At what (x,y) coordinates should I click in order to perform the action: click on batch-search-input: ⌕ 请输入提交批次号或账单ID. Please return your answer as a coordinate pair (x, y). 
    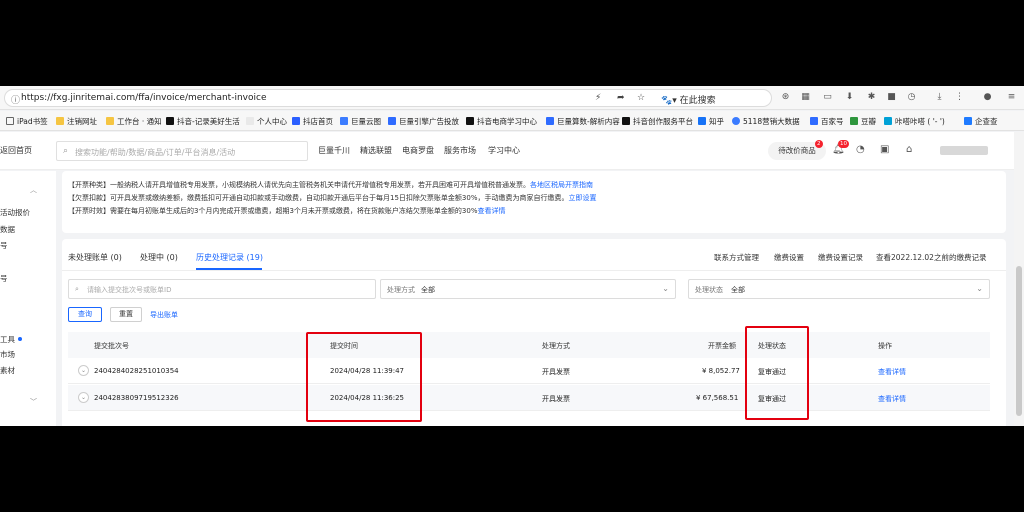
    Looking at the image, I should click on (222, 289).